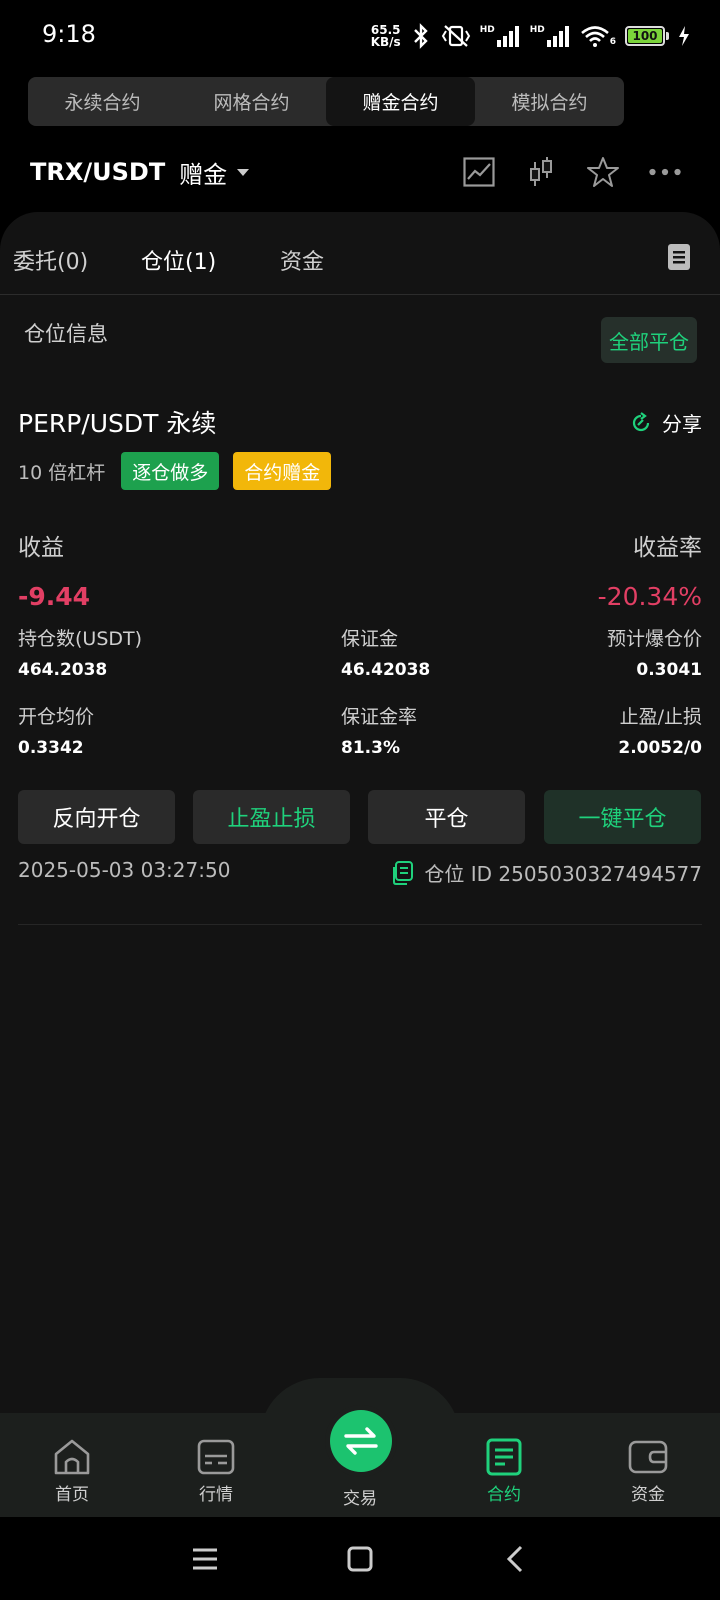 This screenshot has width=720, height=1600. Describe the element at coordinates (386, 670) in the screenshot. I see `margin-value: 46.42038` at that location.